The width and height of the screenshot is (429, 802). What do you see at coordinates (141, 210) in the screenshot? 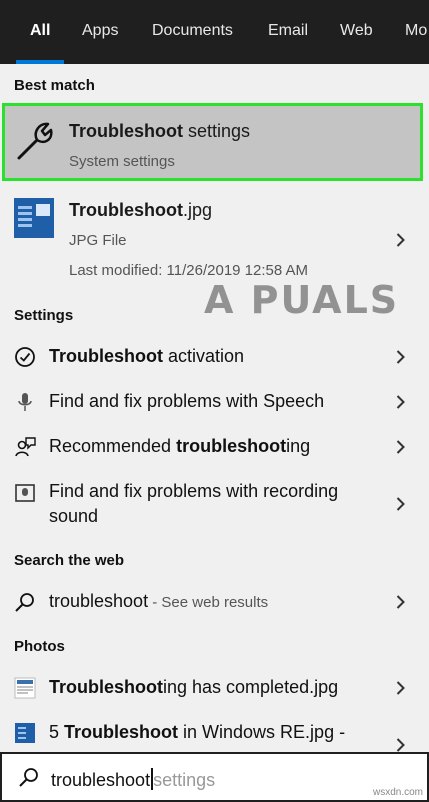
I see `file-title: Troubleshoot.jpg` at bounding box center [141, 210].